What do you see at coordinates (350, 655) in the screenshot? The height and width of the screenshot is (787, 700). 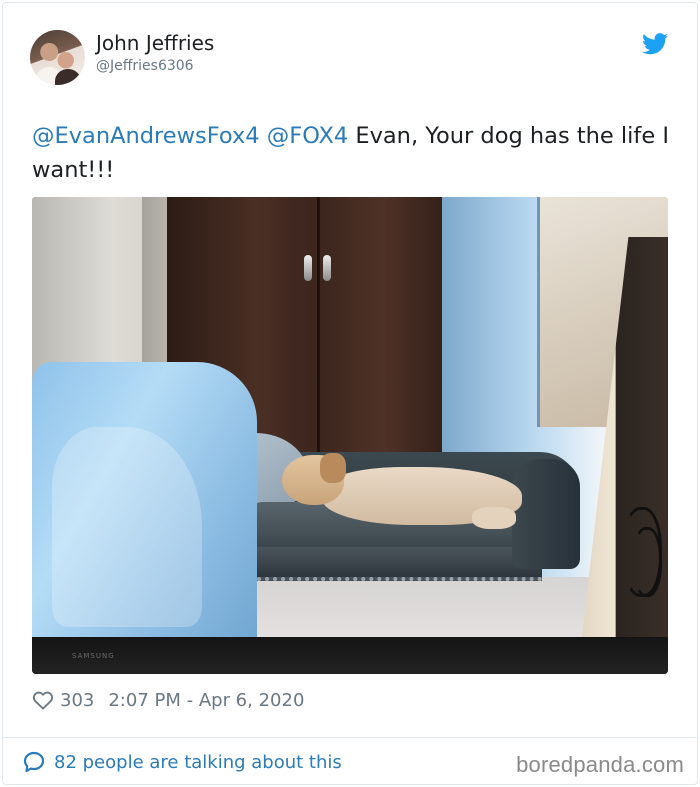 I see `photo-tv-bezel` at bounding box center [350, 655].